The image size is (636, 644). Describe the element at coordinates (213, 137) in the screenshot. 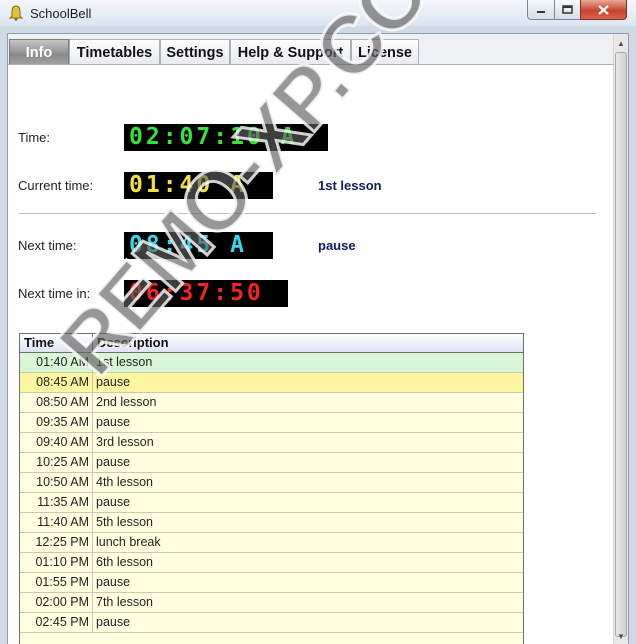

I see `clock-value: 02:07:10 A` at that location.